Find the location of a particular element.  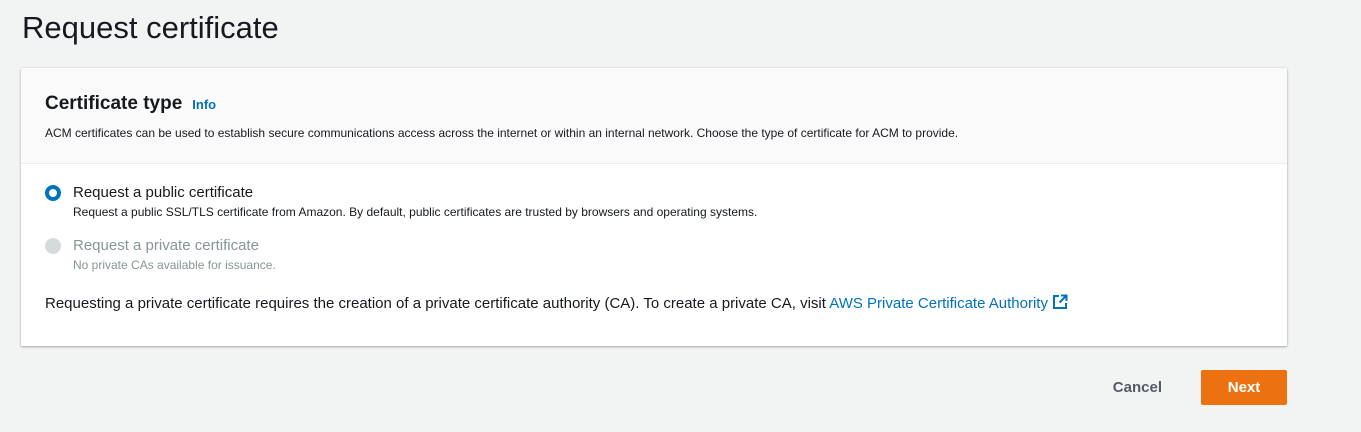

aws-private-ca-link-text: AWS Private Certificate Authority is located at coordinates (938, 303).